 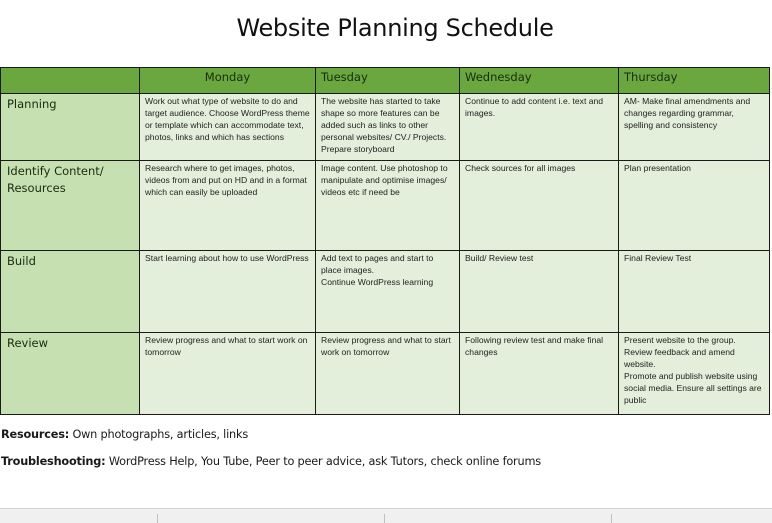 I want to click on table-header-row: Monday Tuesday Wednesday Thursday, so click(x=385, y=80).